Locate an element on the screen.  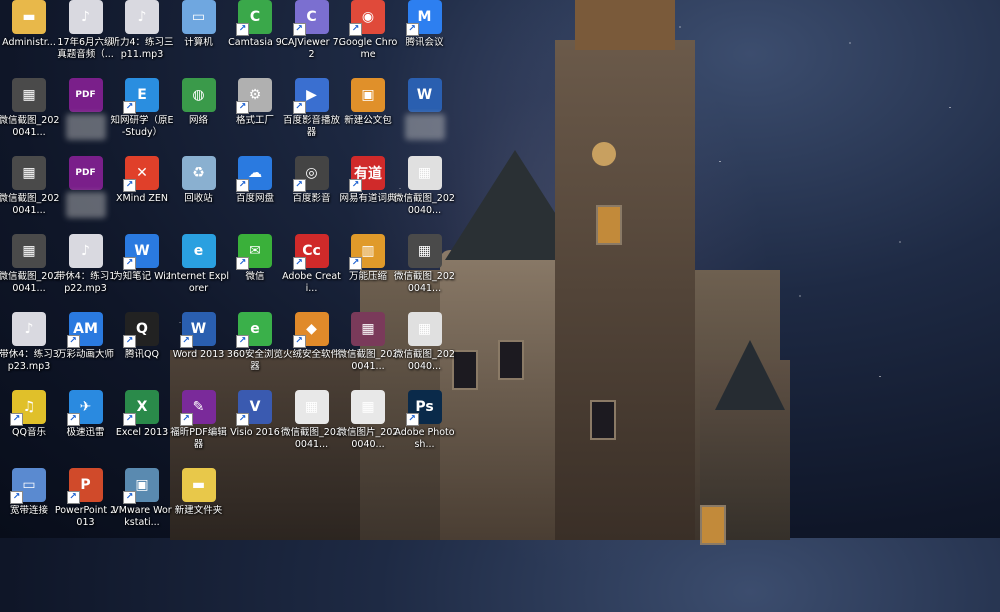
cnki-estudy-icon: E ↗ is located at coordinates (141, 96).